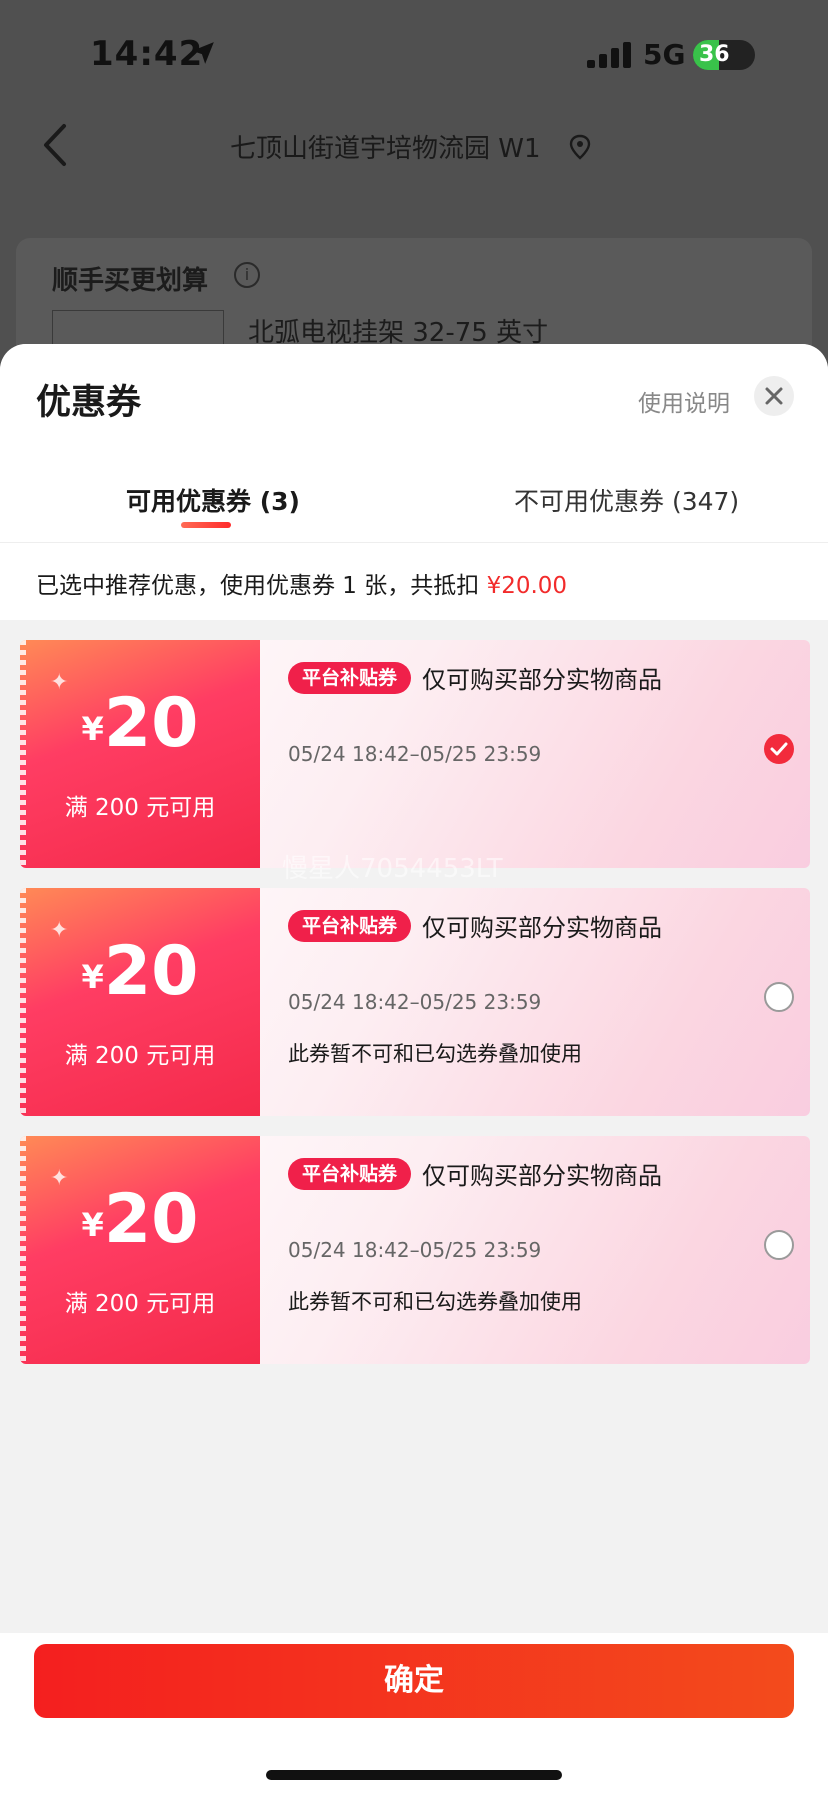  Describe the element at coordinates (580, 148) in the screenshot. I see `location-pin-icon` at that location.